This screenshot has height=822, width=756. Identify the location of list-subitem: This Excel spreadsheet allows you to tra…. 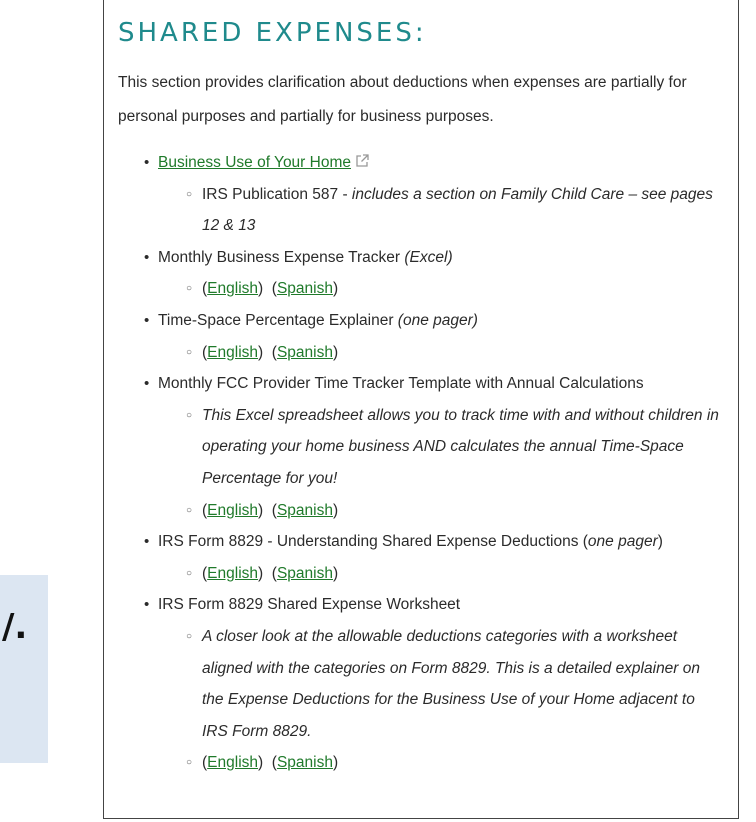
(441, 447).